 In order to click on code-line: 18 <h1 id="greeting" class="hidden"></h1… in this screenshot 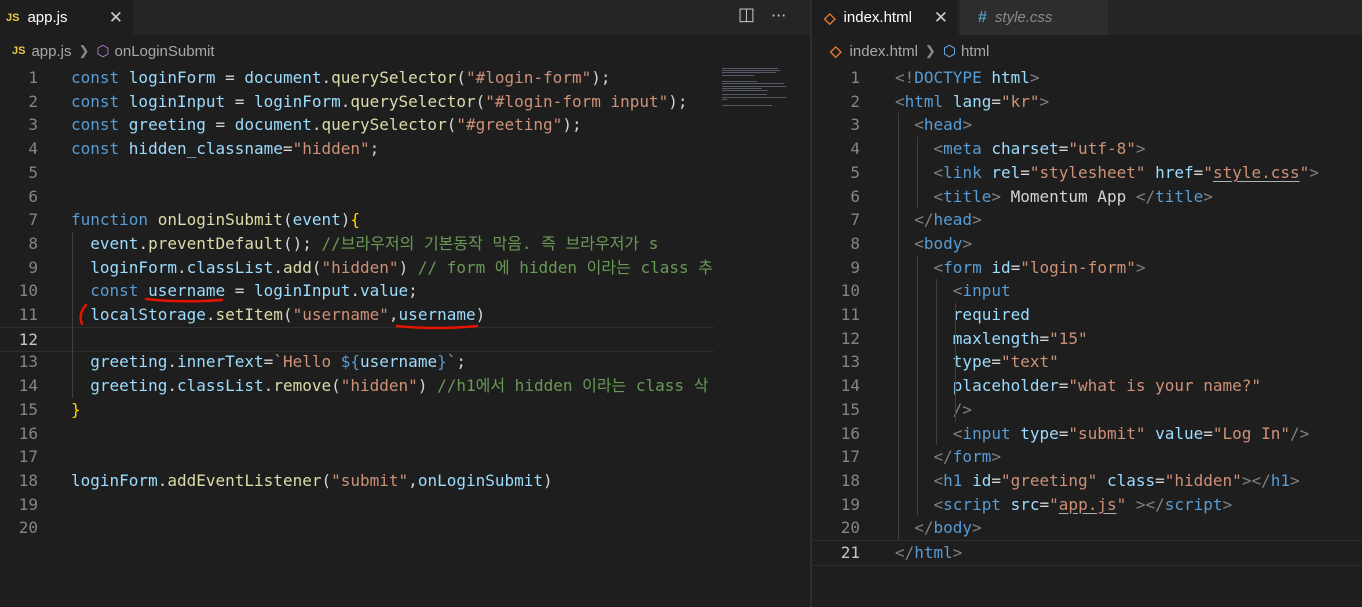, I will do `click(1087, 481)`.